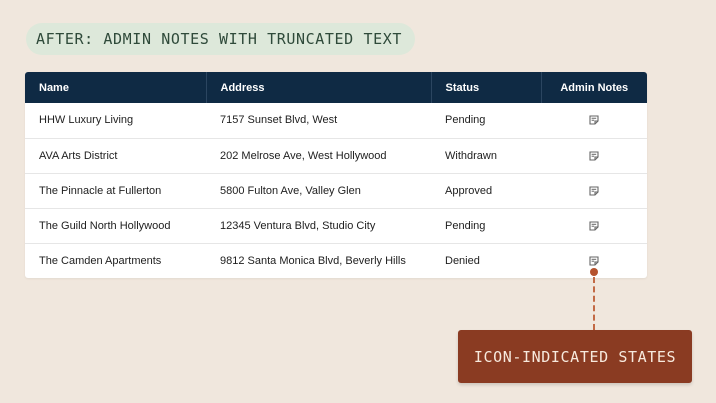  Describe the element at coordinates (105, 225) in the screenshot. I see `cell-name: The Guild North Hollywood` at that location.